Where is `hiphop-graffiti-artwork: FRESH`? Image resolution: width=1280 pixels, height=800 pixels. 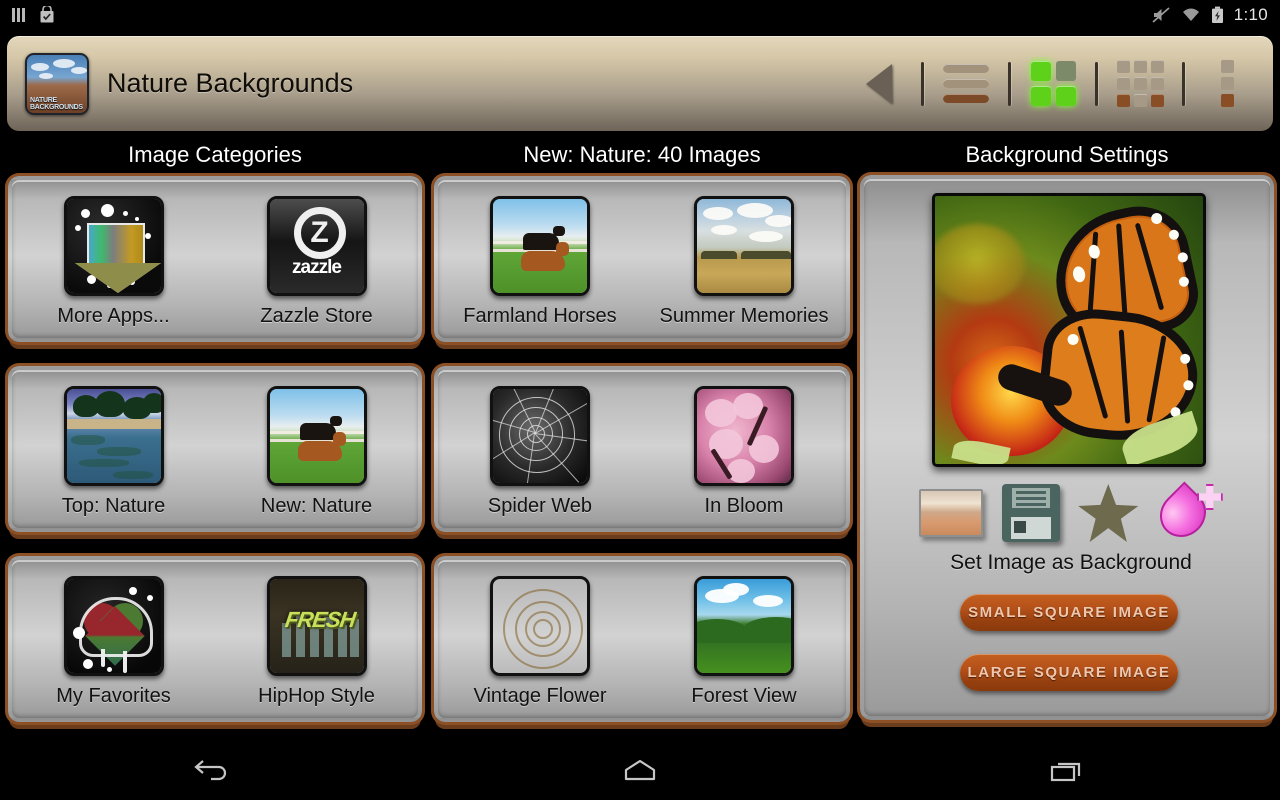
hiphop-graffiti-artwork: FRESH is located at coordinates (316, 626).